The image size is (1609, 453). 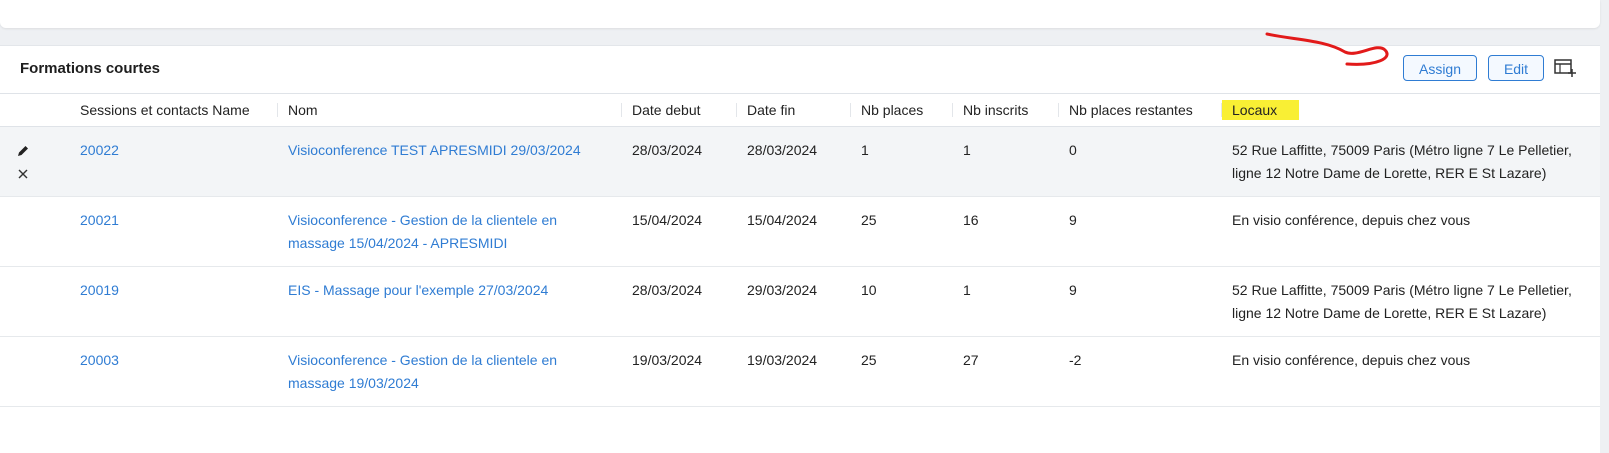 I want to click on date-fin-cell: 15/04/2024, so click(x=794, y=231).